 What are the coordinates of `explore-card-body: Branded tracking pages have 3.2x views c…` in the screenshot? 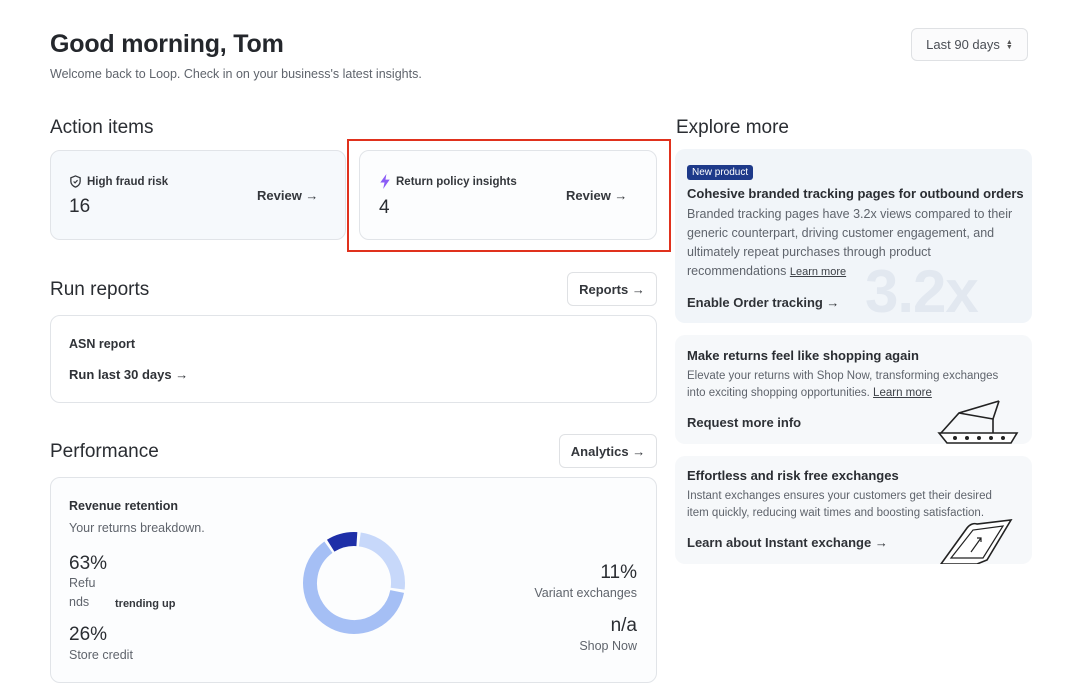 It's located at (850, 242).